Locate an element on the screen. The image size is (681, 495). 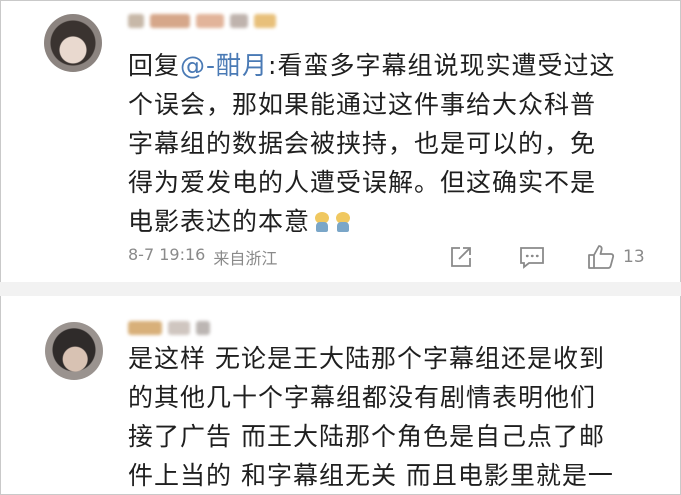
comment-divider is located at coordinates (340, 289).